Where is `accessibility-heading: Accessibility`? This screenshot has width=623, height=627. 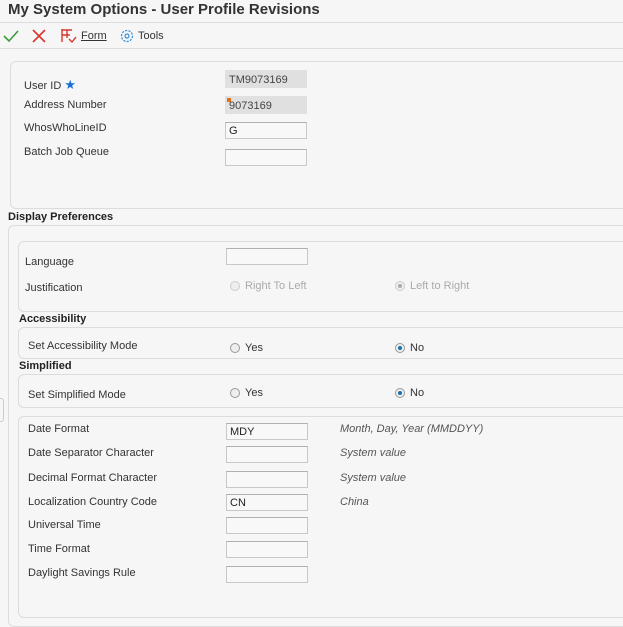 accessibility-heading: Accessibility is located at coordinates (53, 319).